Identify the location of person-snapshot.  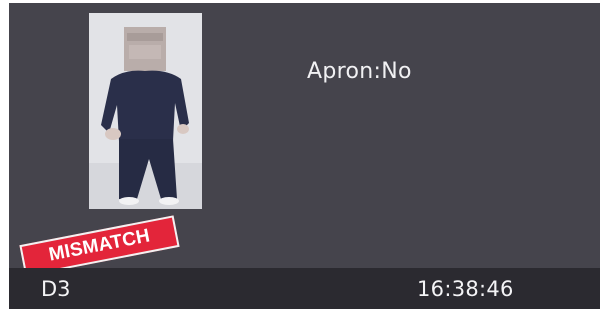
(145, 111).